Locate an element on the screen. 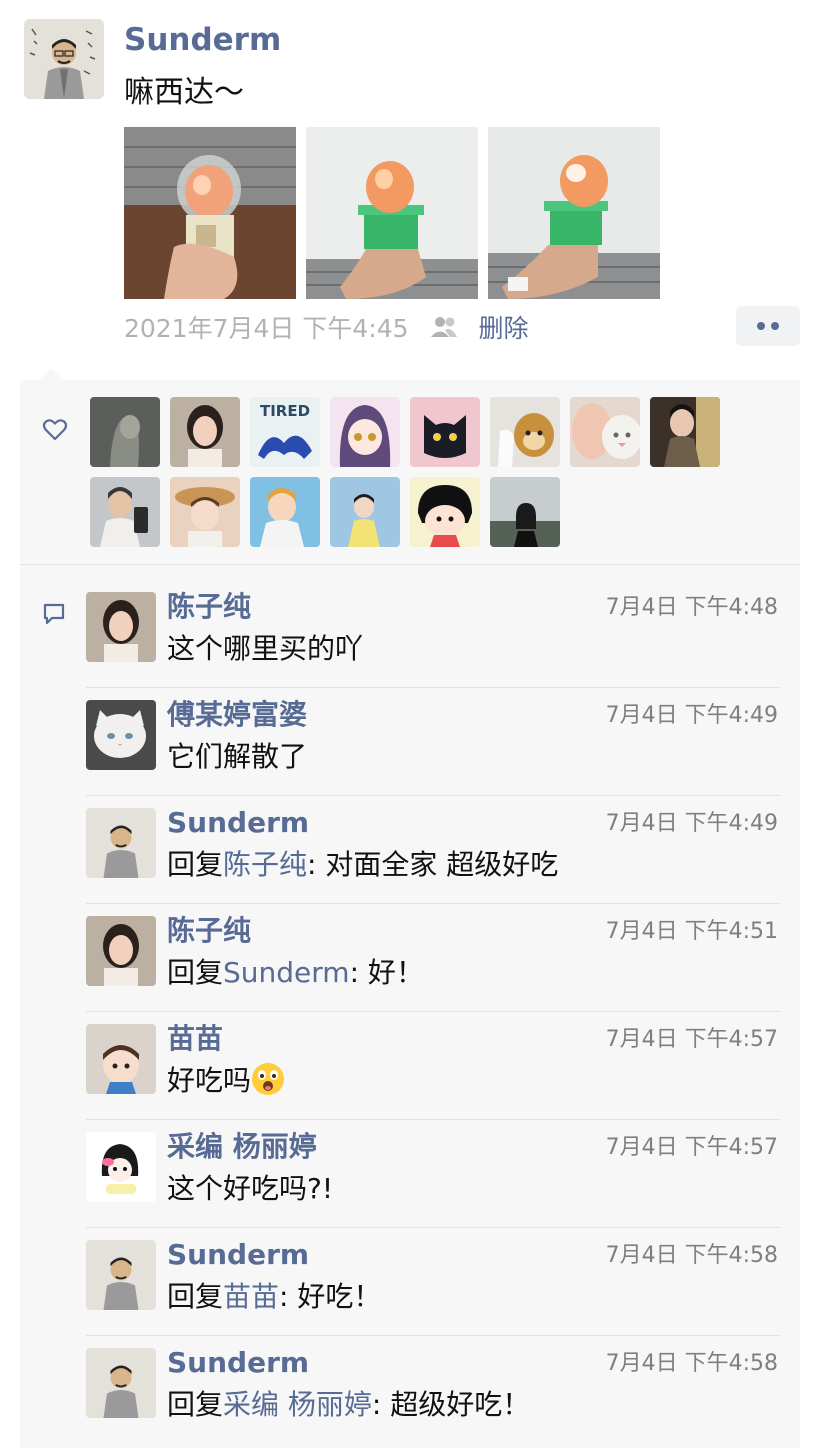  reply-text: : 好！ is located at coordinates (386, 972).